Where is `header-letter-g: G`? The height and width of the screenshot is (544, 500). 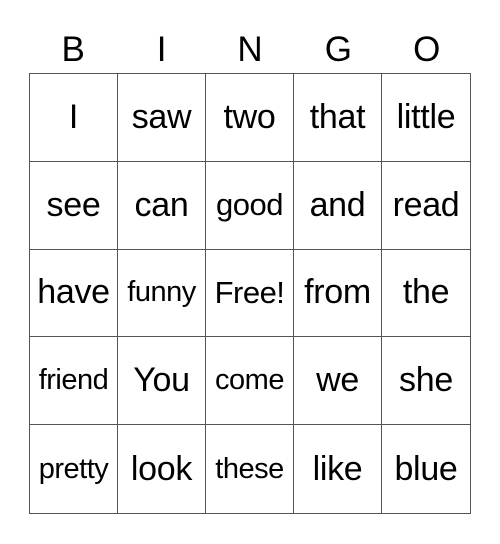 header-letter-g: G is located at coordinates (338, 49).